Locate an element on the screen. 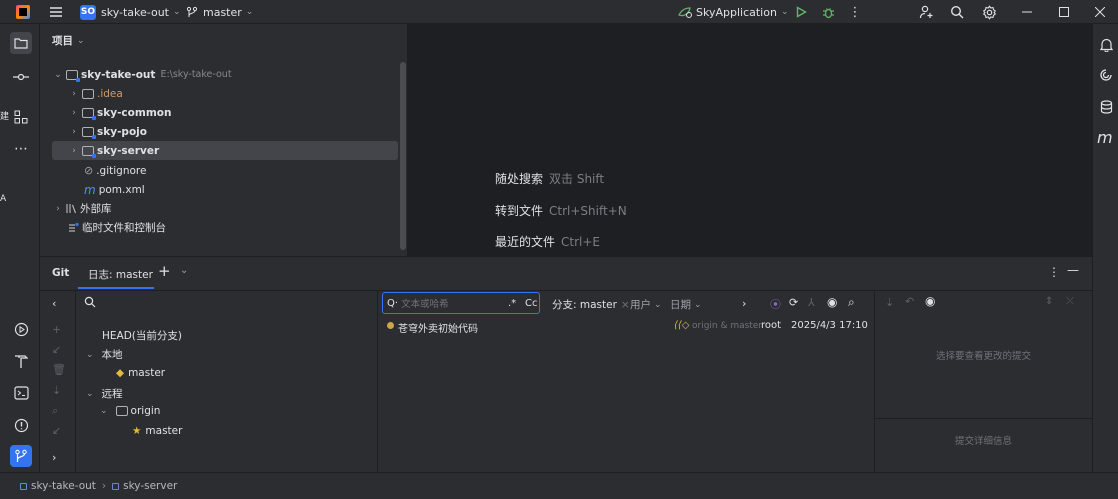 This screenshot has width=1118, height=499. tree-item-idea: › .idea is located at coordinates (95, 93).